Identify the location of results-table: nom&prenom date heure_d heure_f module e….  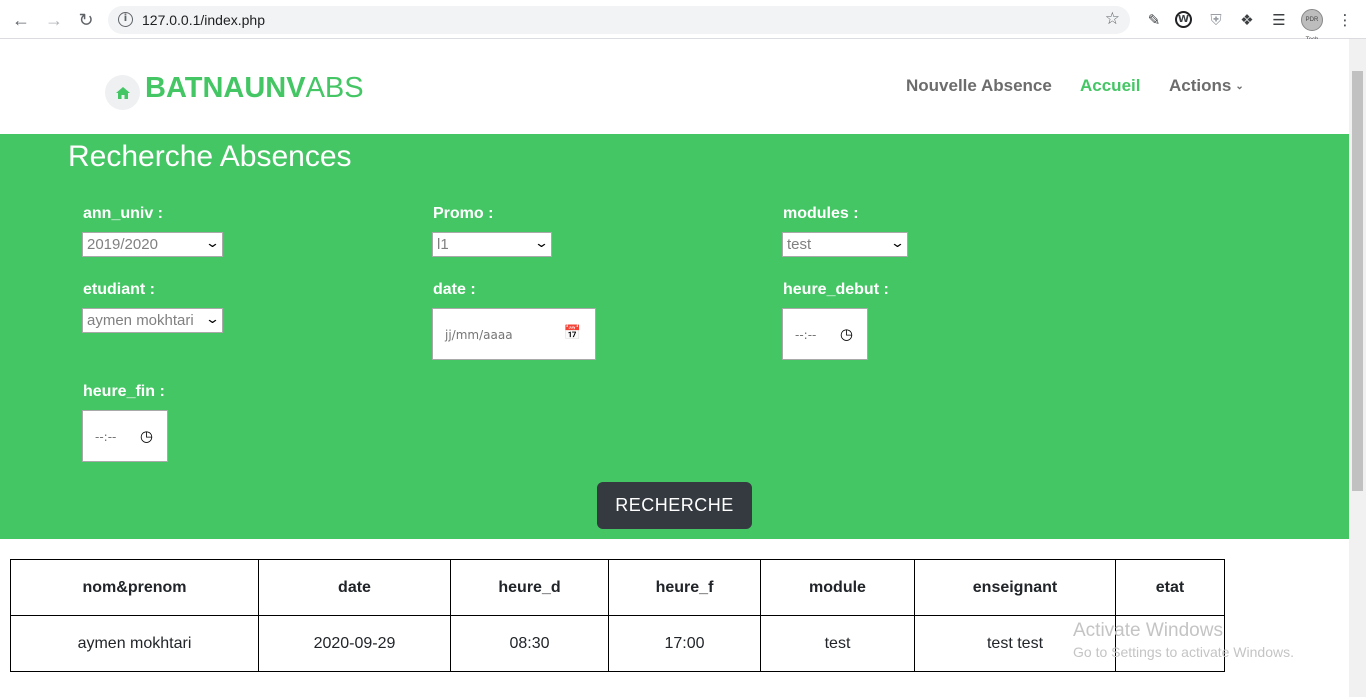
(617, 615).